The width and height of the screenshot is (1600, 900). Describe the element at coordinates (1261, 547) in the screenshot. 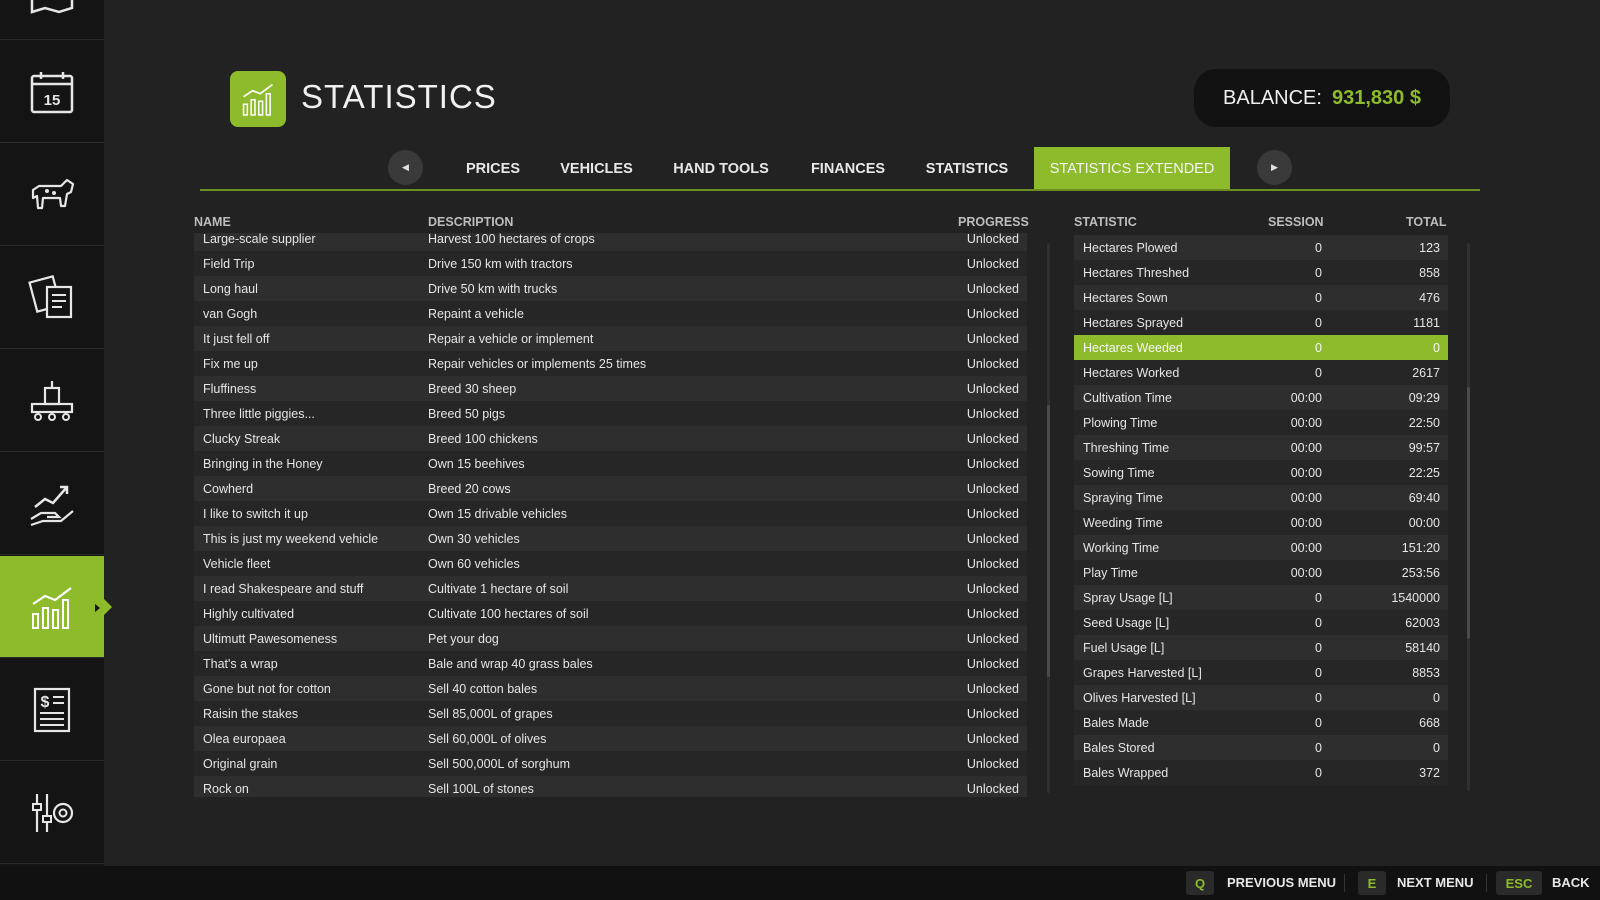

I see `statistic-row: Working Time 00:00 151:20` at that location.